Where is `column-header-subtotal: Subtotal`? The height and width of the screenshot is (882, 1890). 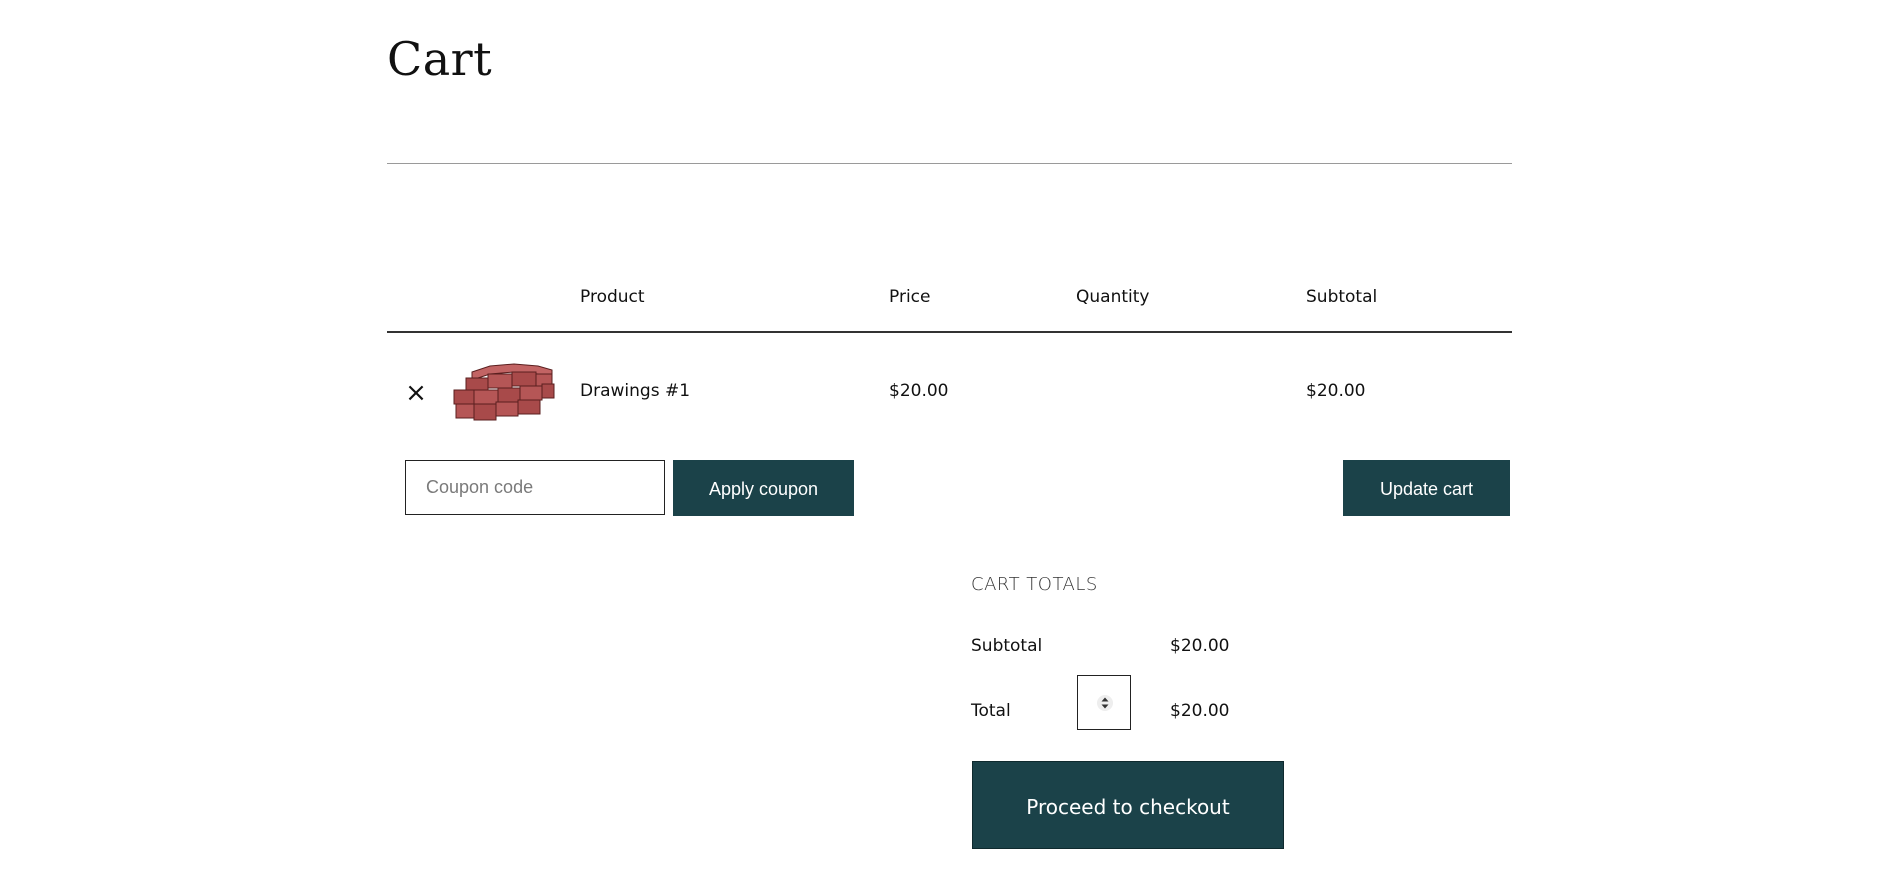 column-header-subtotal: Subtotal is located at coordinates (1342, 297).